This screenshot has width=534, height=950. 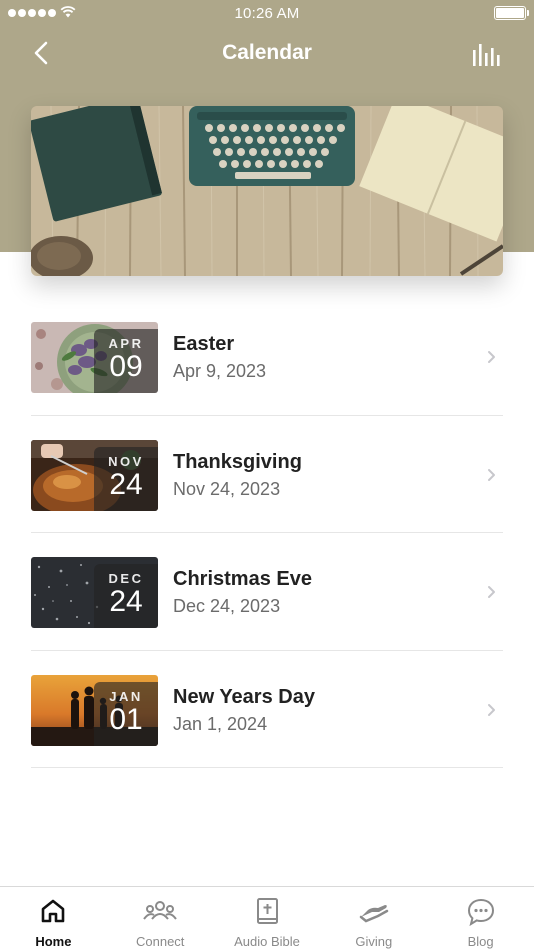 What do you see at coordinates (511, 13) in the screenshot?
I see `battery-icon` at bounding box center [511, 13].